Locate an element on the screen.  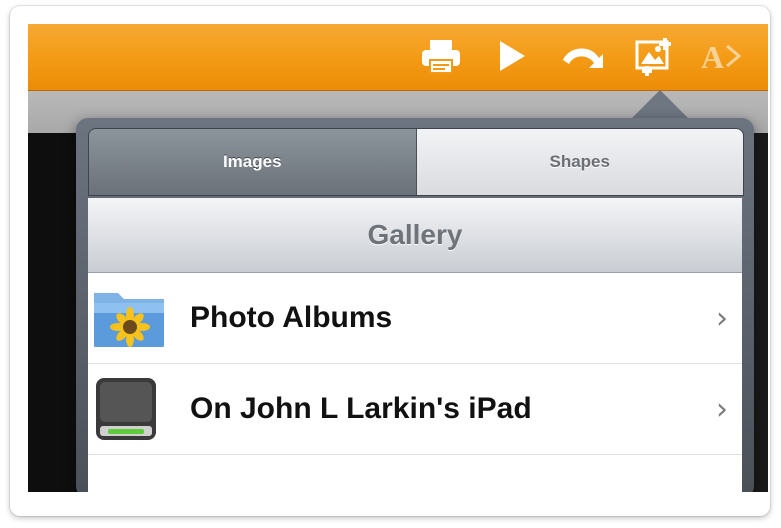
gallery-header: Gallery is located at coordinates (415, 235).